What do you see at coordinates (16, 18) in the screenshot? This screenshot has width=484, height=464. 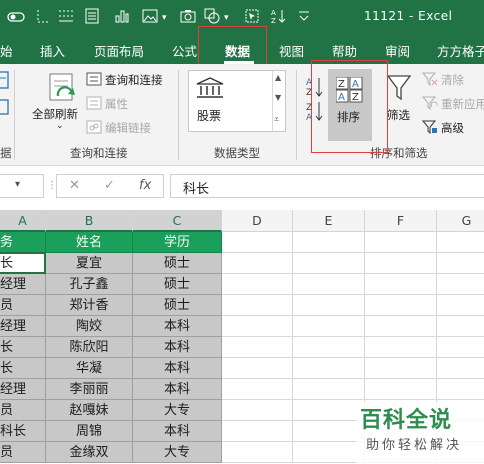 I see `autosave-toggle` at bounding box center [16, 18].